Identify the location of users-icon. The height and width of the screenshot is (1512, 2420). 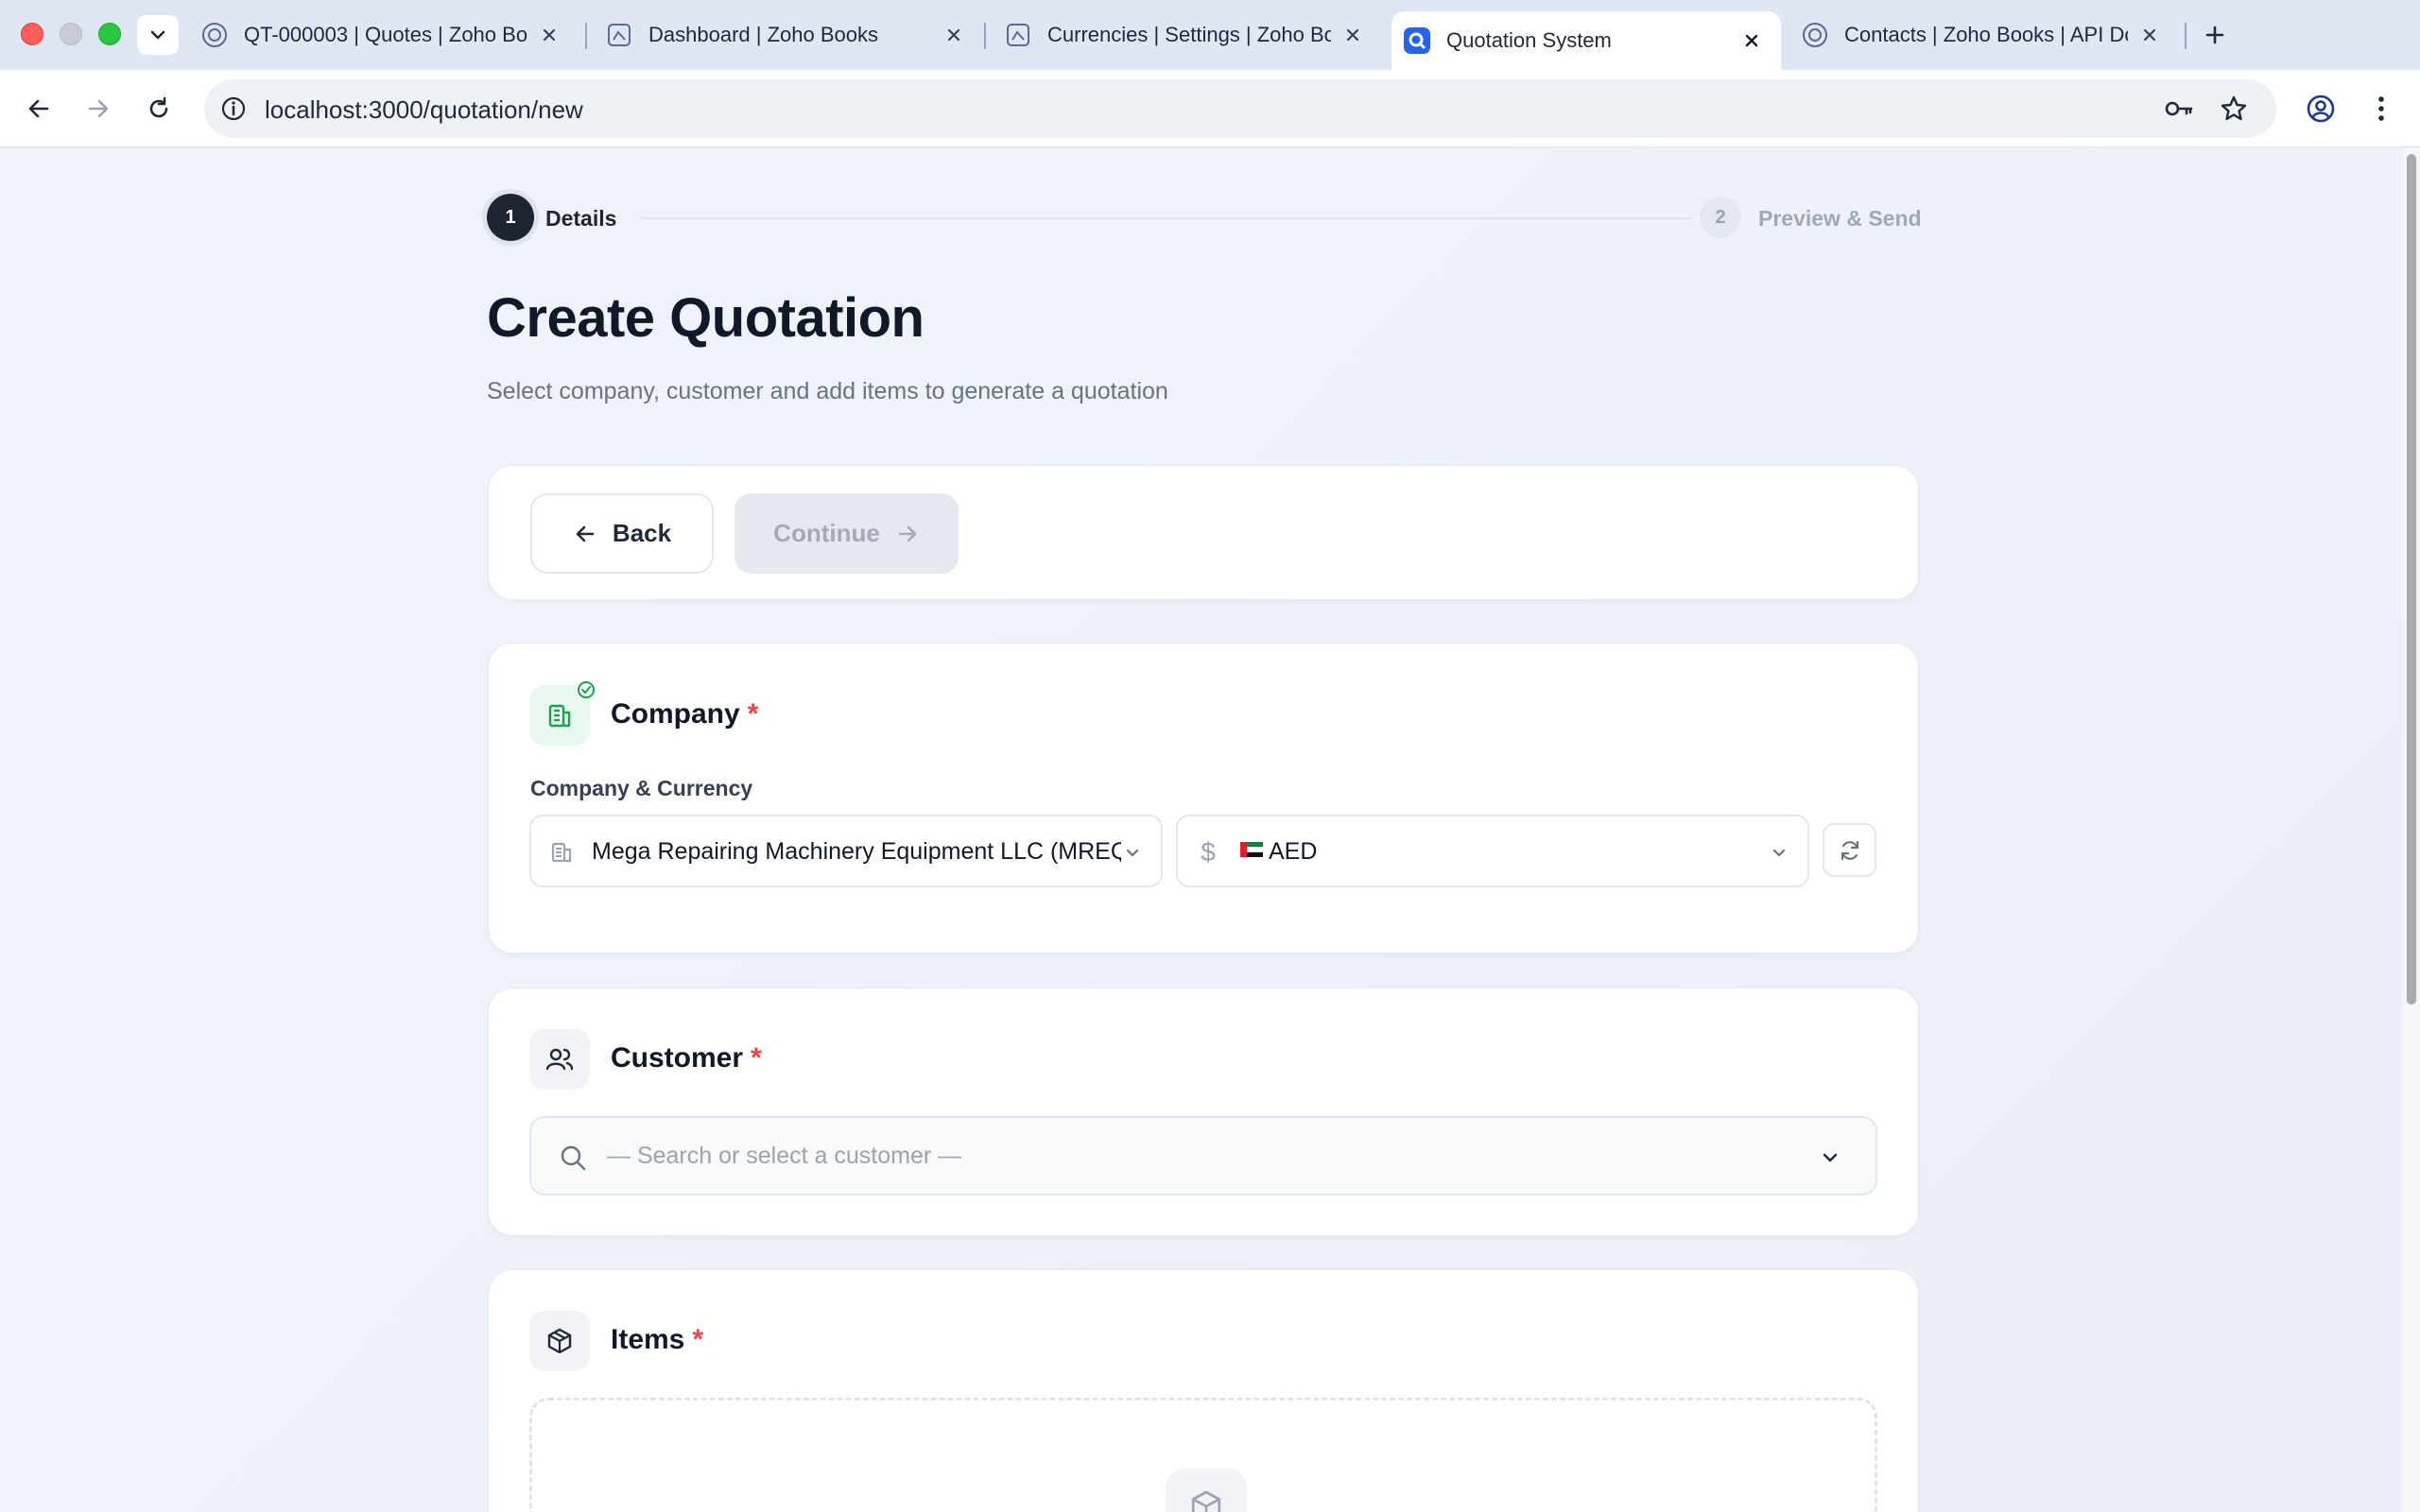
(559, 1059).